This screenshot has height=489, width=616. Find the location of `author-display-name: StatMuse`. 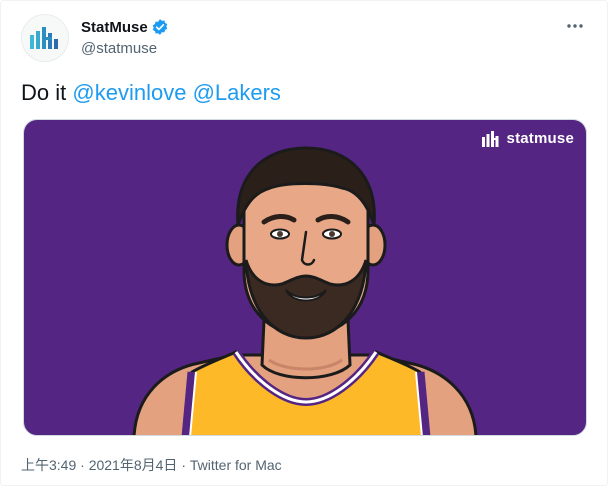

author-display-name: StatMuse is located at coordinates (114, 27).